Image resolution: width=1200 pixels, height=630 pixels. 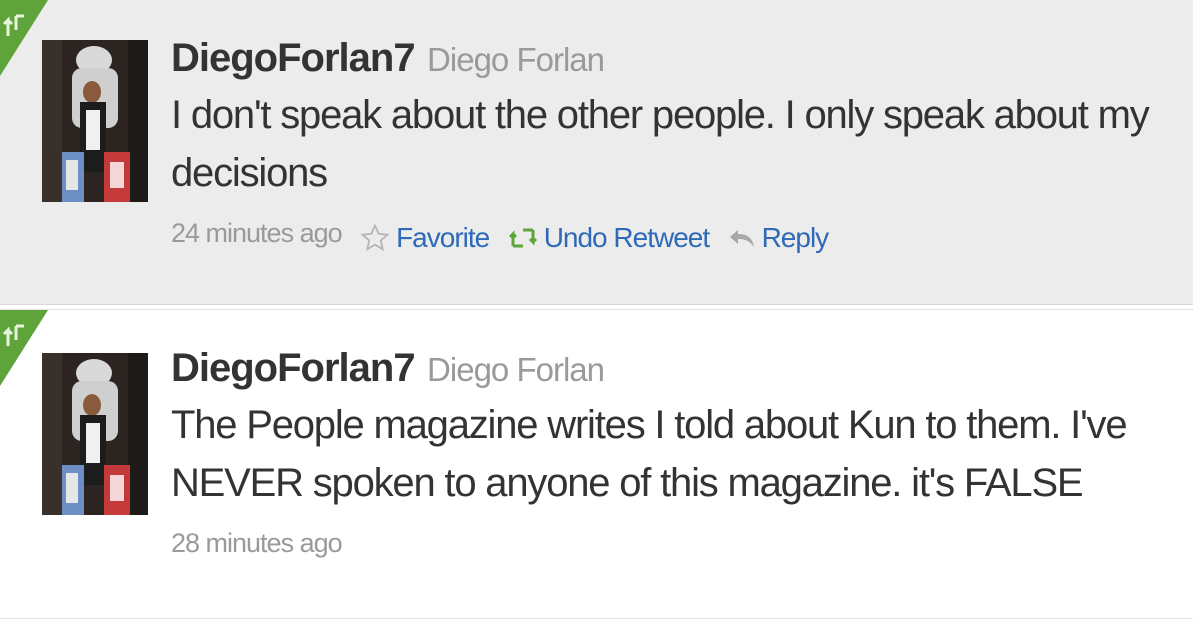 What do you see at coordinates (667, 543) in the screenshot?
I see `tweet-meta: 28 minutes ago` at bounding box center [667, 543].